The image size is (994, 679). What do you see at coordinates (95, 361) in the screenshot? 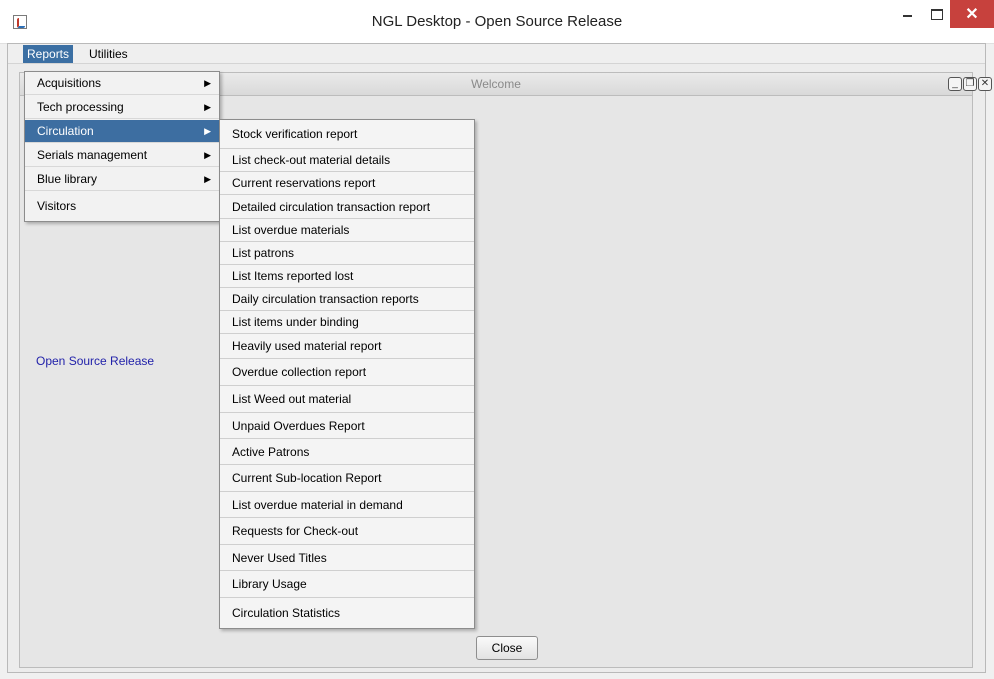
I see `open-source-release-label: Open Source Release` at bounding box center [95, 361].